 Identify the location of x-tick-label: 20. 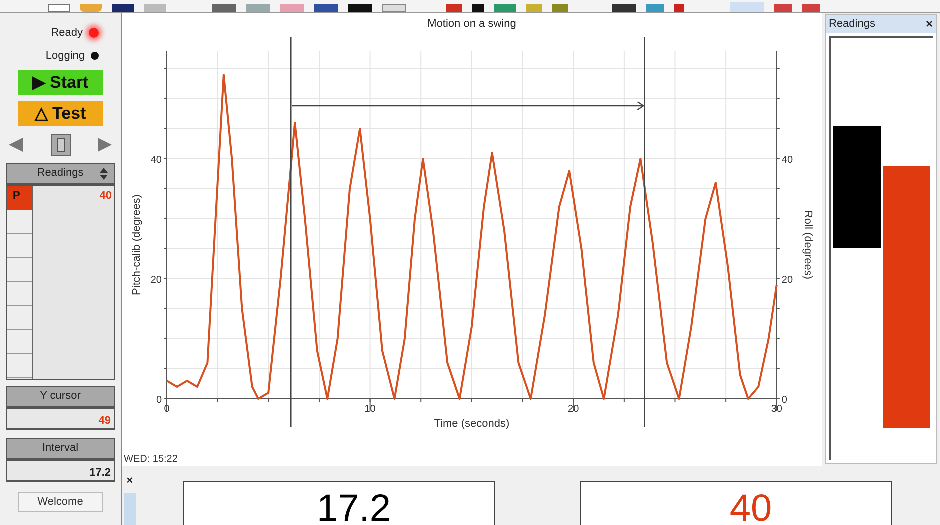
(574, 409).